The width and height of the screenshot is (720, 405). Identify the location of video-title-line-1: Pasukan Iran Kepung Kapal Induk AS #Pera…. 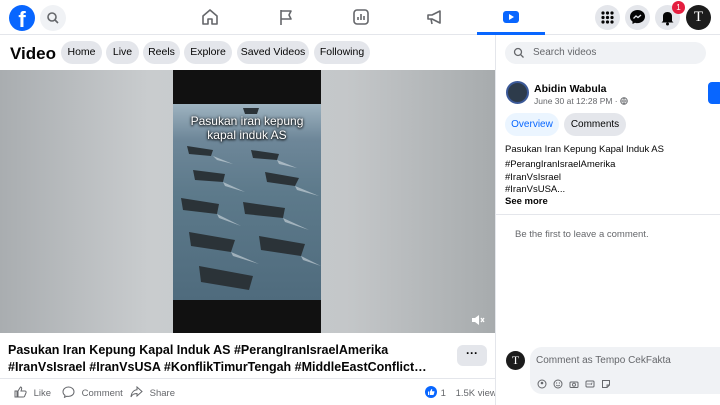
(198, 350).